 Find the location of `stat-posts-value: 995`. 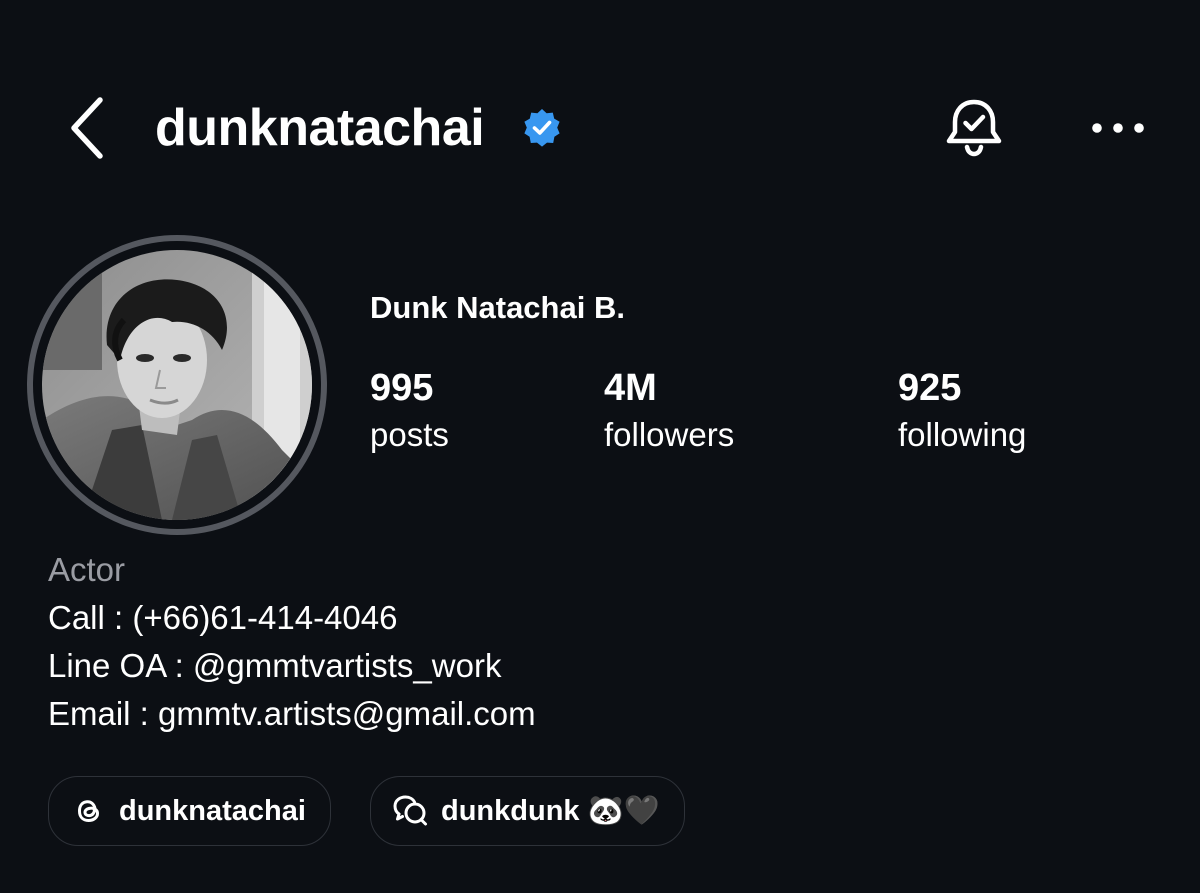

stat-posts-value: 995 is located at coordinates (402, 388).